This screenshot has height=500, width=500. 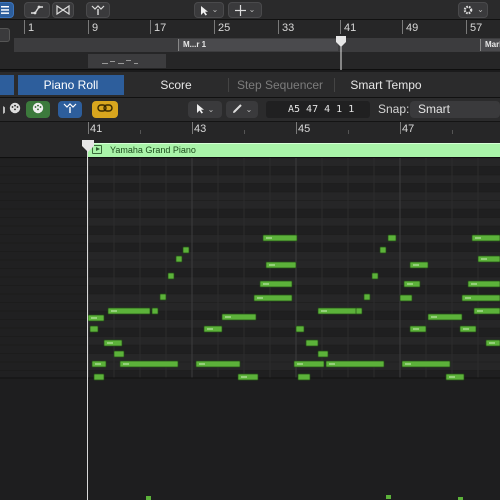 What do you see at coordinates (71, 85) in the screenshot?
I see `tab-piano-roll: Piano Roll` at bounding box center [71, 85].